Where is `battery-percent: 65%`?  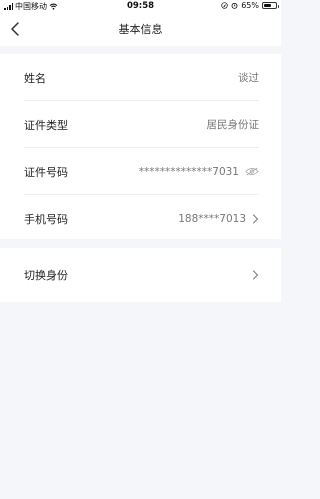 battery-percent: 65% is located at coordinates (250, 5).